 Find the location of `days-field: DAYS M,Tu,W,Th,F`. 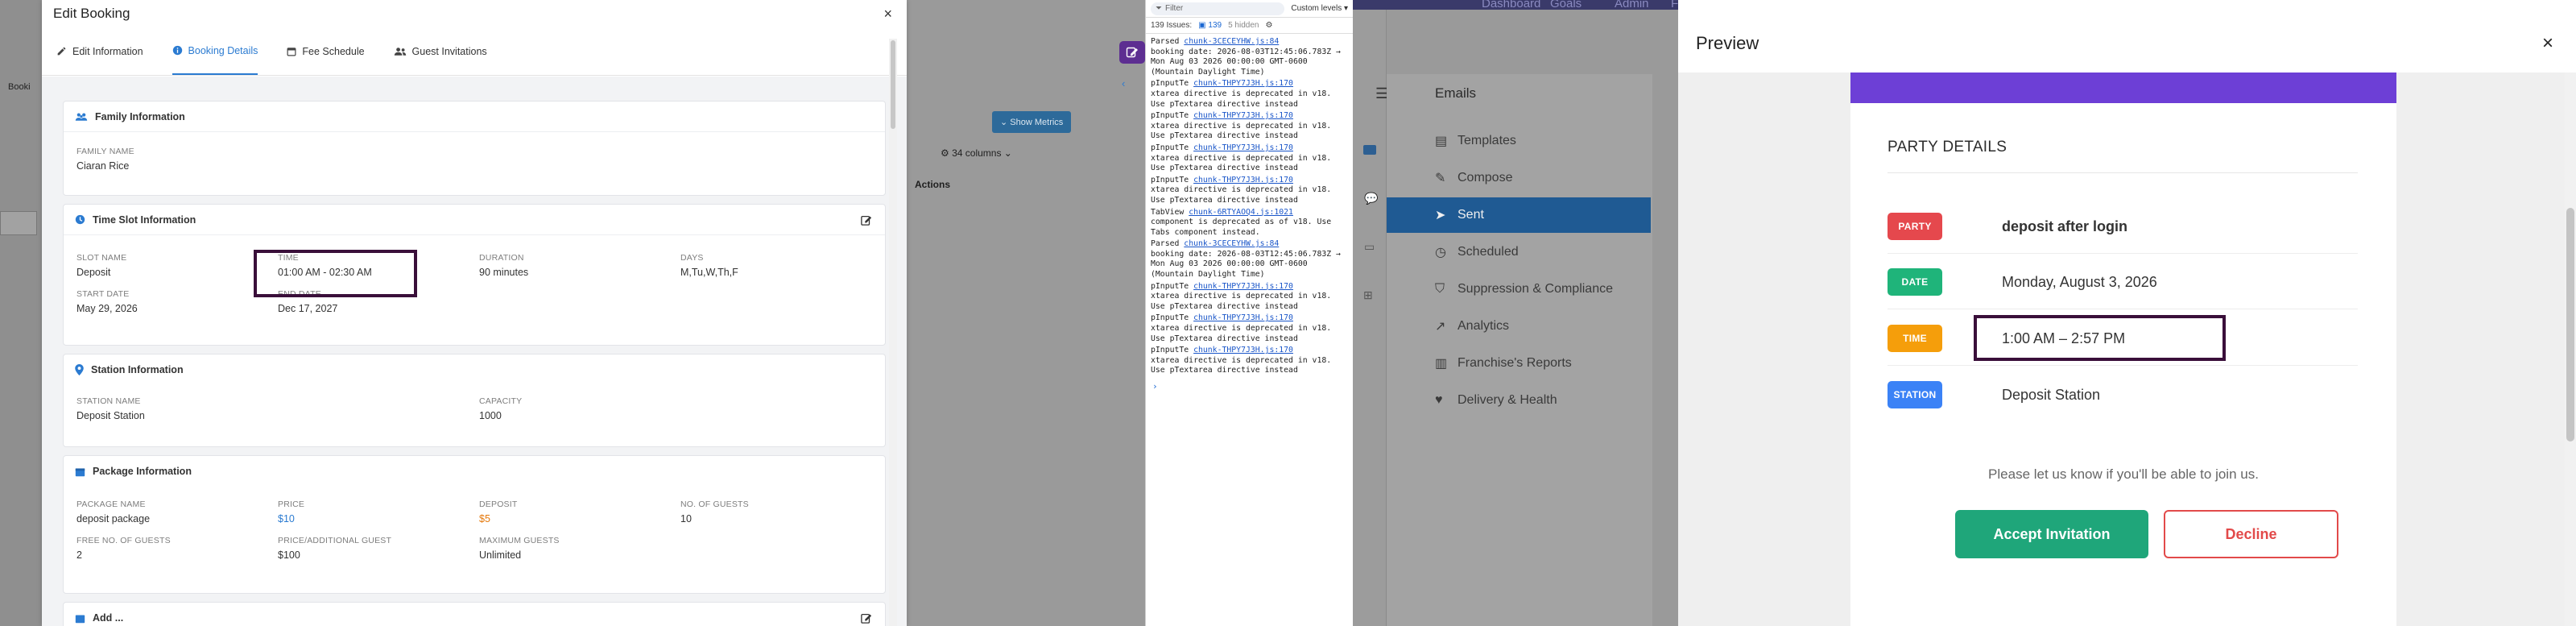

days-field: DAYS M,Tu,W,Th,F is located at coordinates (781, 265).